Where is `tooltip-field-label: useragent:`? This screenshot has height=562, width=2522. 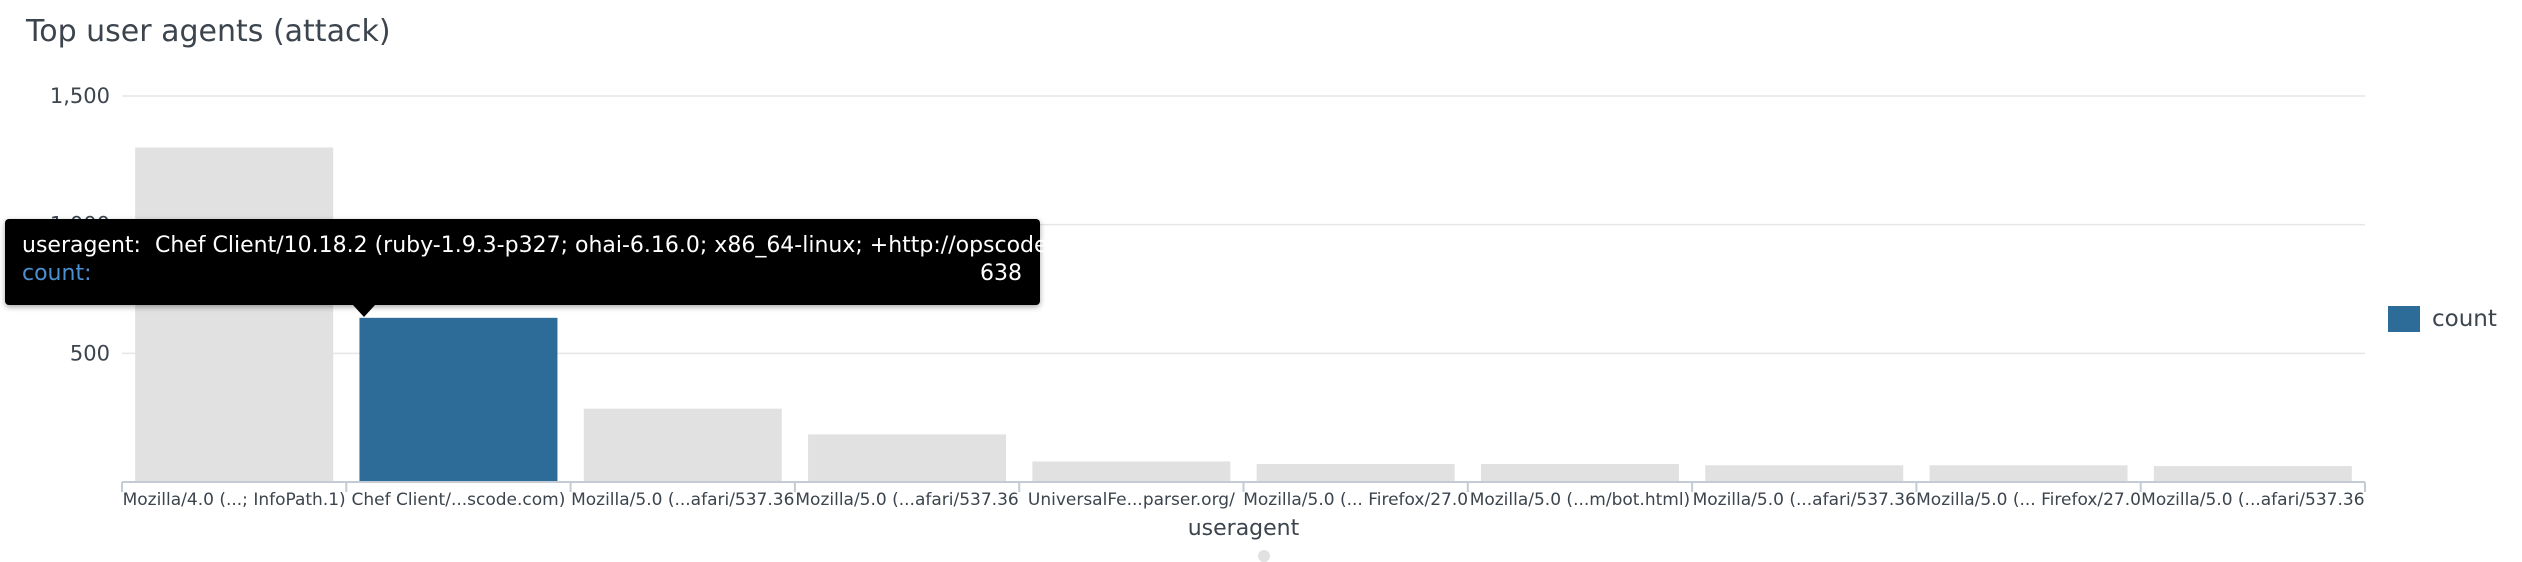
tooltip-field-label: useragent: is located at coordinates (81, 245).